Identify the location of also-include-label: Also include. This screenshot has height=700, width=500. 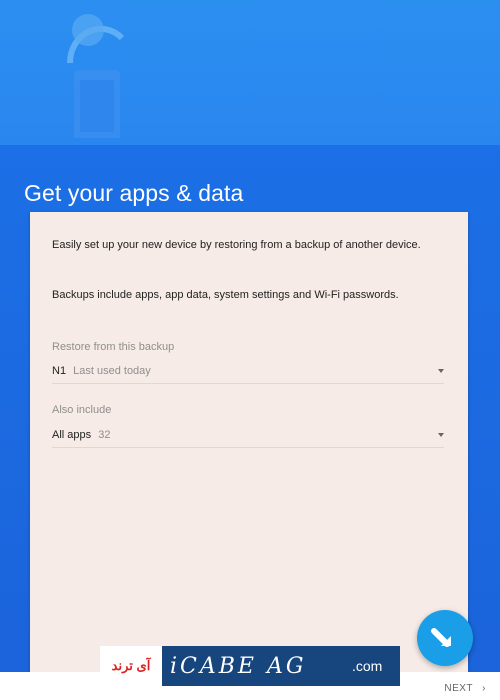
(82, 410).